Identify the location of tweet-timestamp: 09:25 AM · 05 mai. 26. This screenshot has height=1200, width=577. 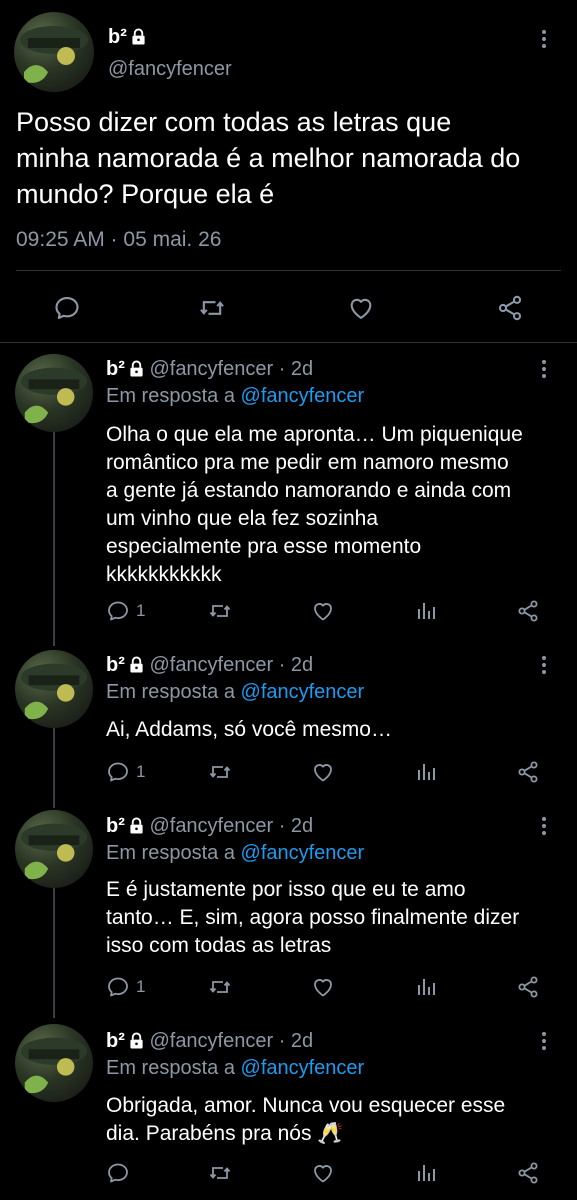
(118, 240).